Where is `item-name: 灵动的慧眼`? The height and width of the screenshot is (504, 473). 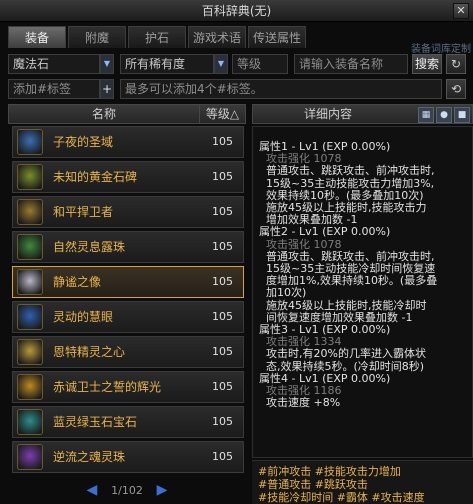 item-name: 灵动的慧眼 is located at coordinates (83, 317).